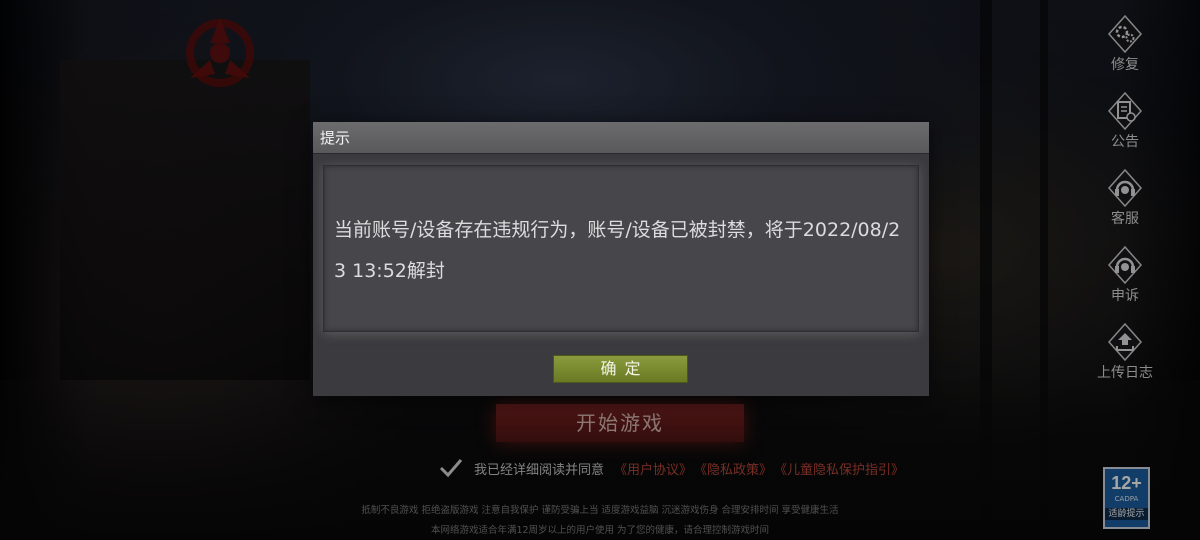 The width and height of the screenshot is (1200, 540). Describe the element at coordinates (621, 138) in the screenshot. I see `dialog-header: 提示` at that location.